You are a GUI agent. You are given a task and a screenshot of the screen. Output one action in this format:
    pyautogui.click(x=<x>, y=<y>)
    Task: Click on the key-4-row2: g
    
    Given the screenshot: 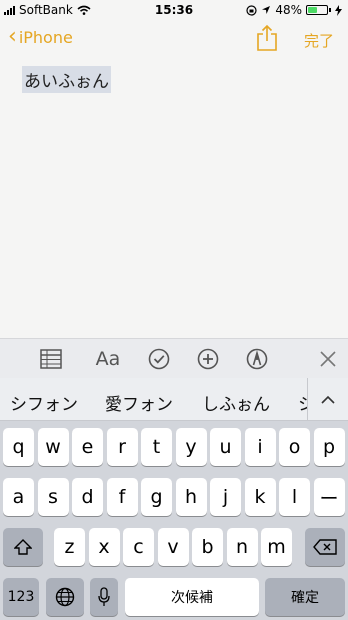 What is the action you would take?
    pyautogui.click(x=156, y=497)
    